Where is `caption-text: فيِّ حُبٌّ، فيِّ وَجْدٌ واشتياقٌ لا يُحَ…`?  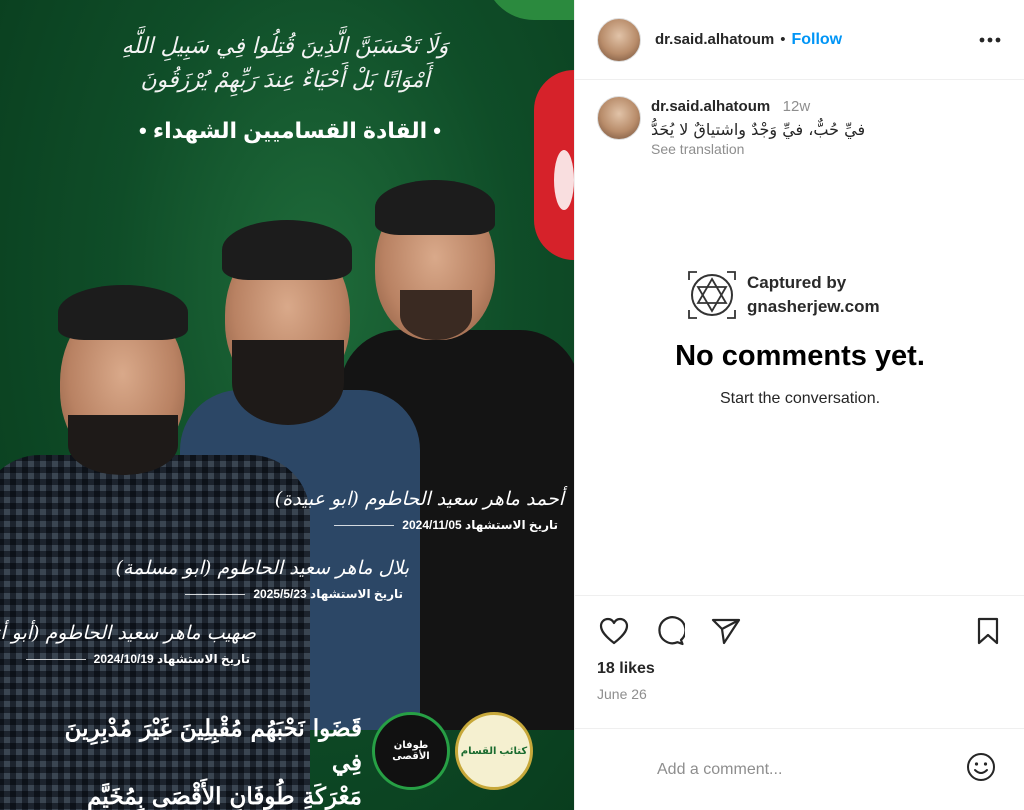
caption-text: فيِّ حُبٌّ، فيِّ وَجْدٌ واشتياقٌ لا يُحَ… is located at coordinates (758, 129).